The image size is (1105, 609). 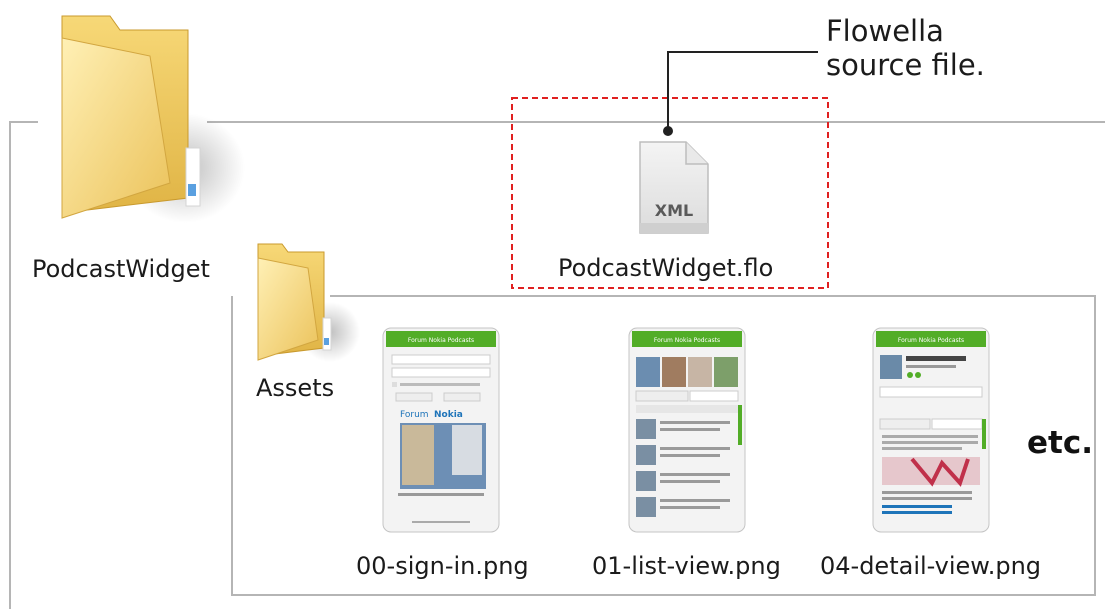 What do you see at coordinates (666, 268) in the screenshot?
I see `source-file-label: PodcastWidget.flo` at bounding box center [666, 268].